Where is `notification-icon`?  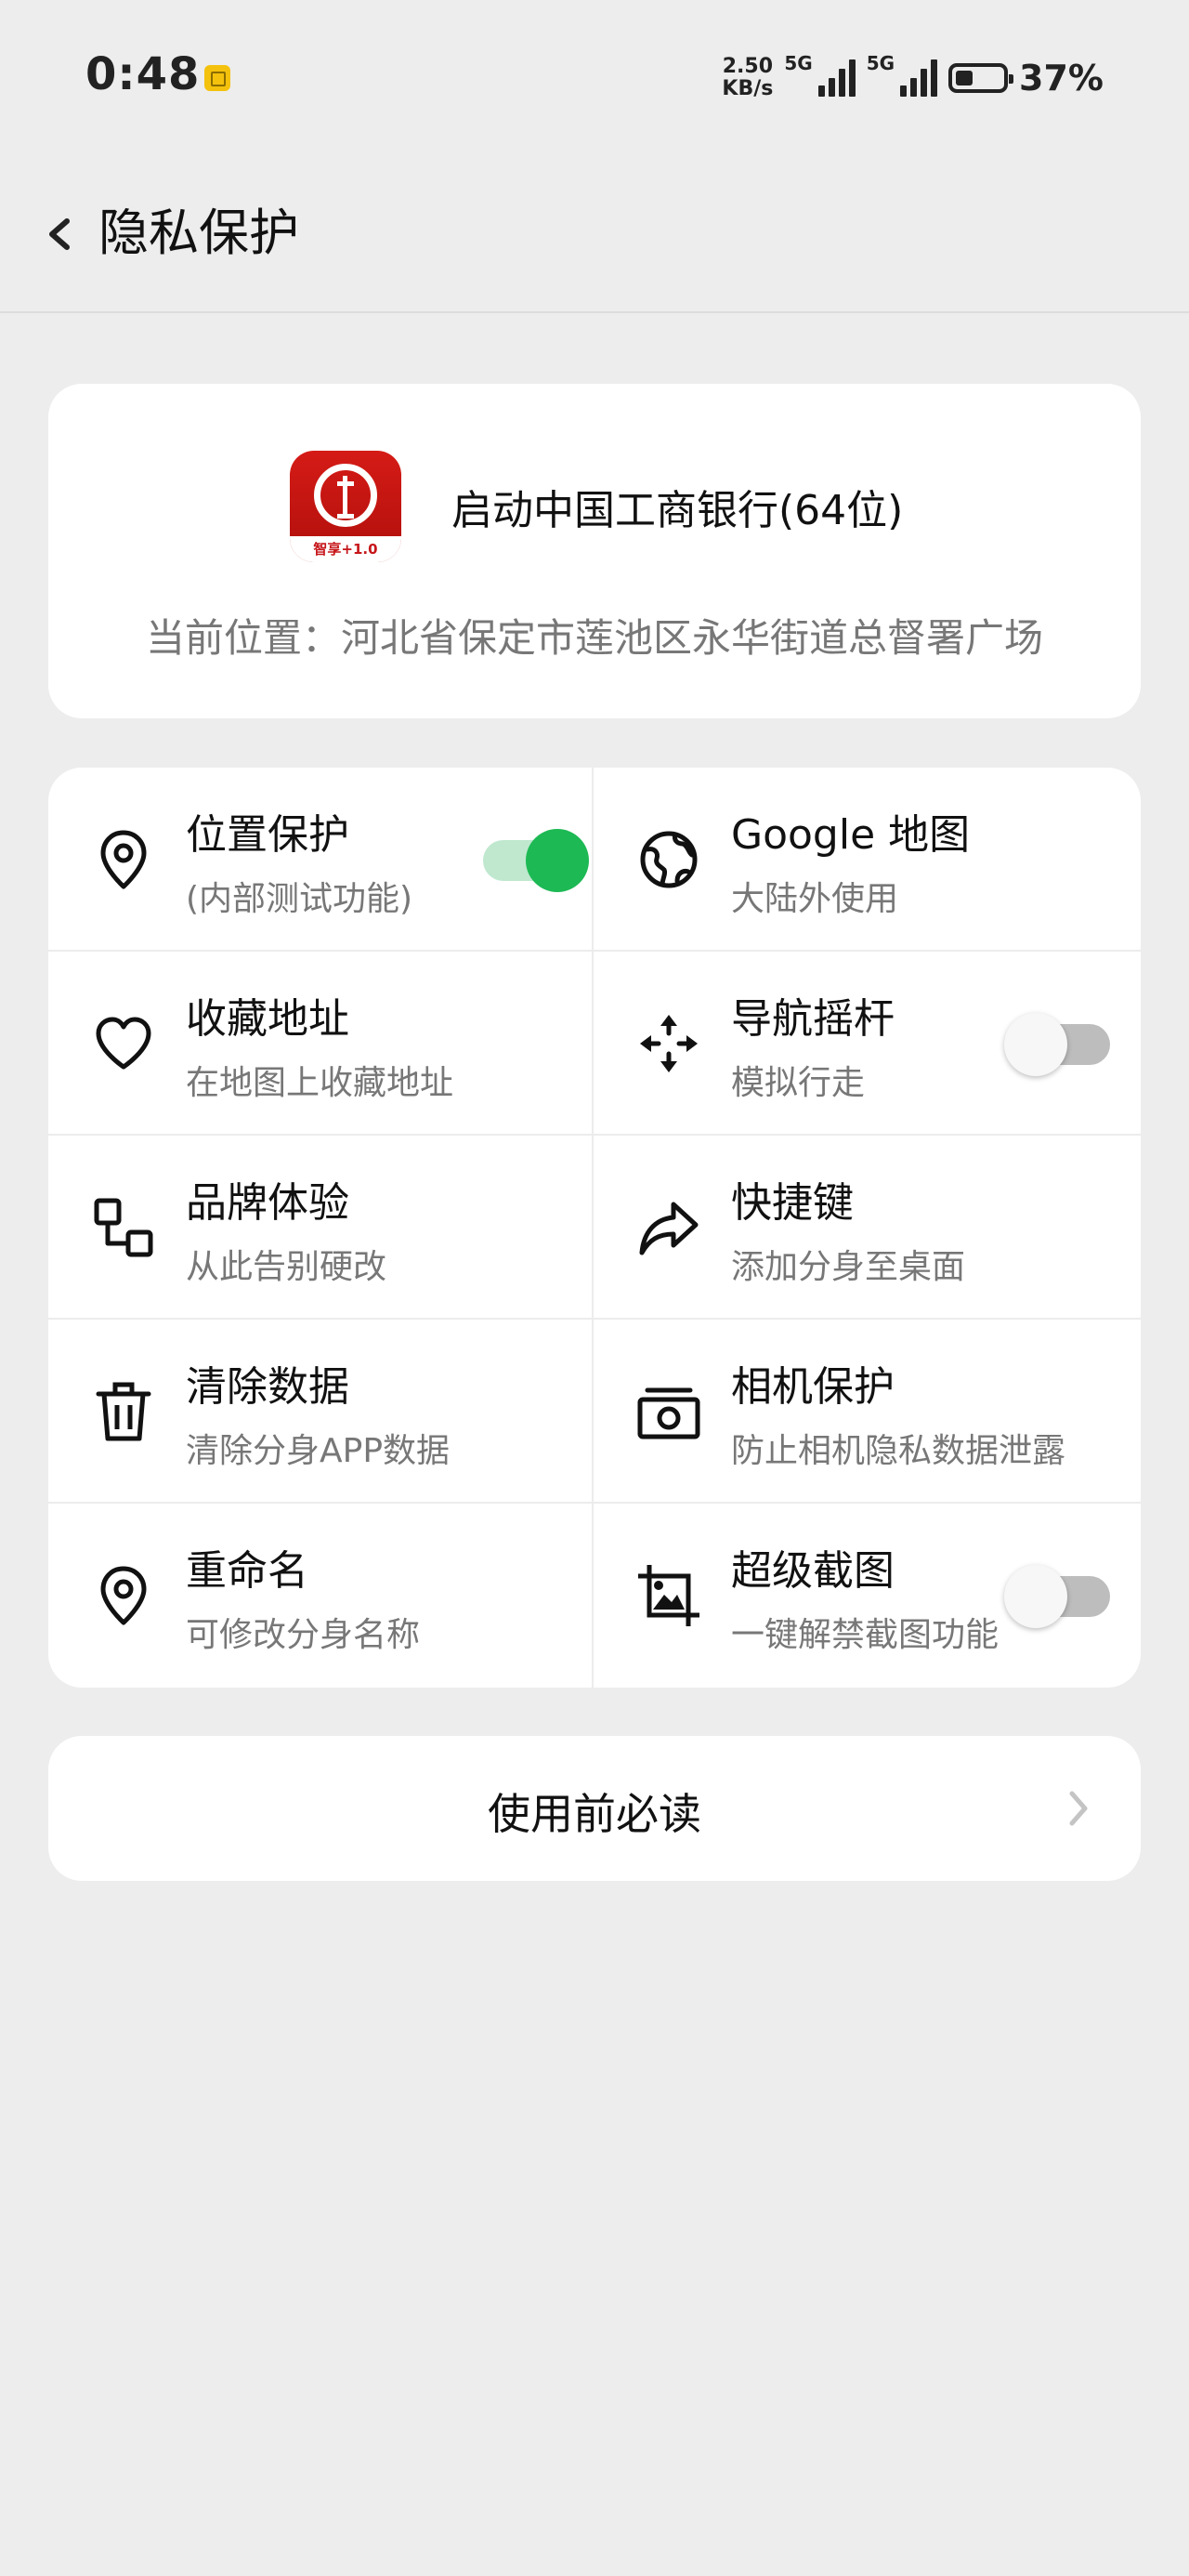 notification-icon is located at coordinates (217, 78).